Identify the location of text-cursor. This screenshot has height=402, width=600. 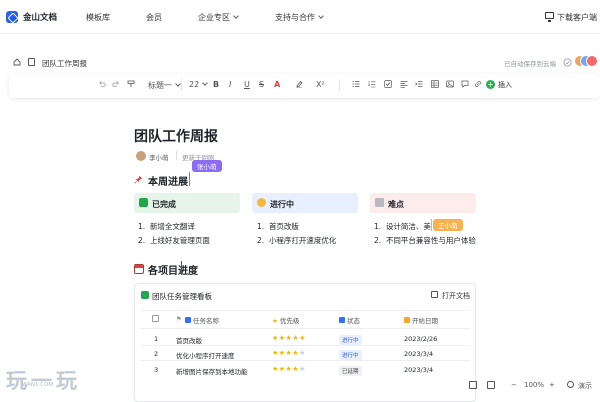
(181, 268).